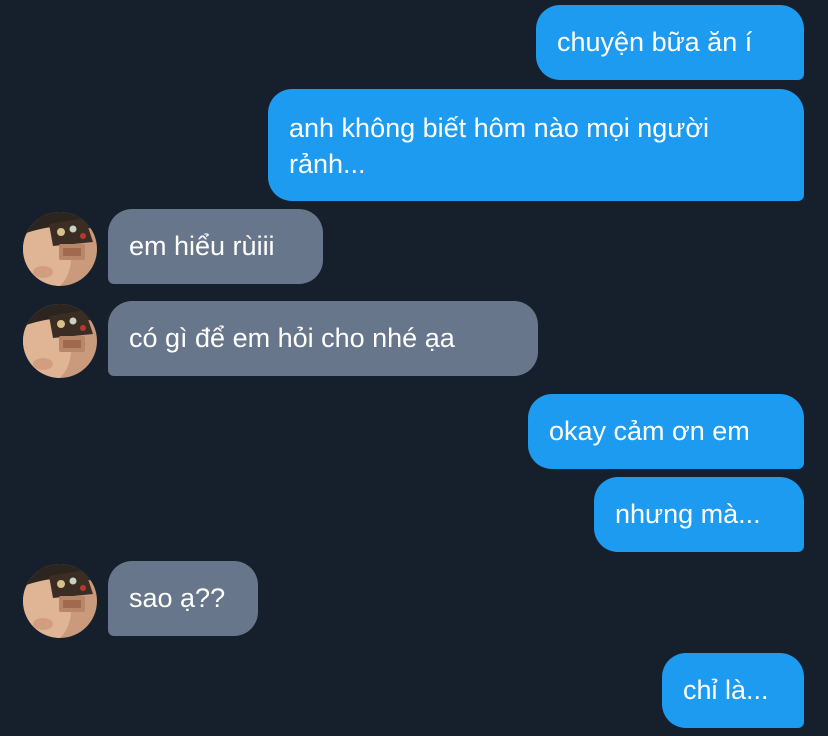 The width and height of the screenshot is (828, 736). Describe the element at coordinates (655, 42) in the screenshot. I see `message-text: chuyện bữa ăn í` at that location.